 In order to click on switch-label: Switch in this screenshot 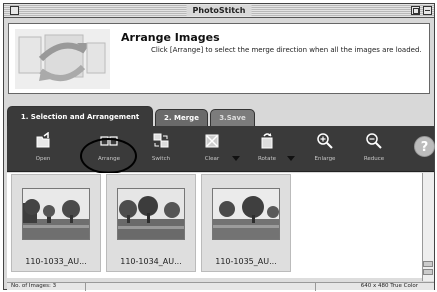, I will do `click(161, 159)`.